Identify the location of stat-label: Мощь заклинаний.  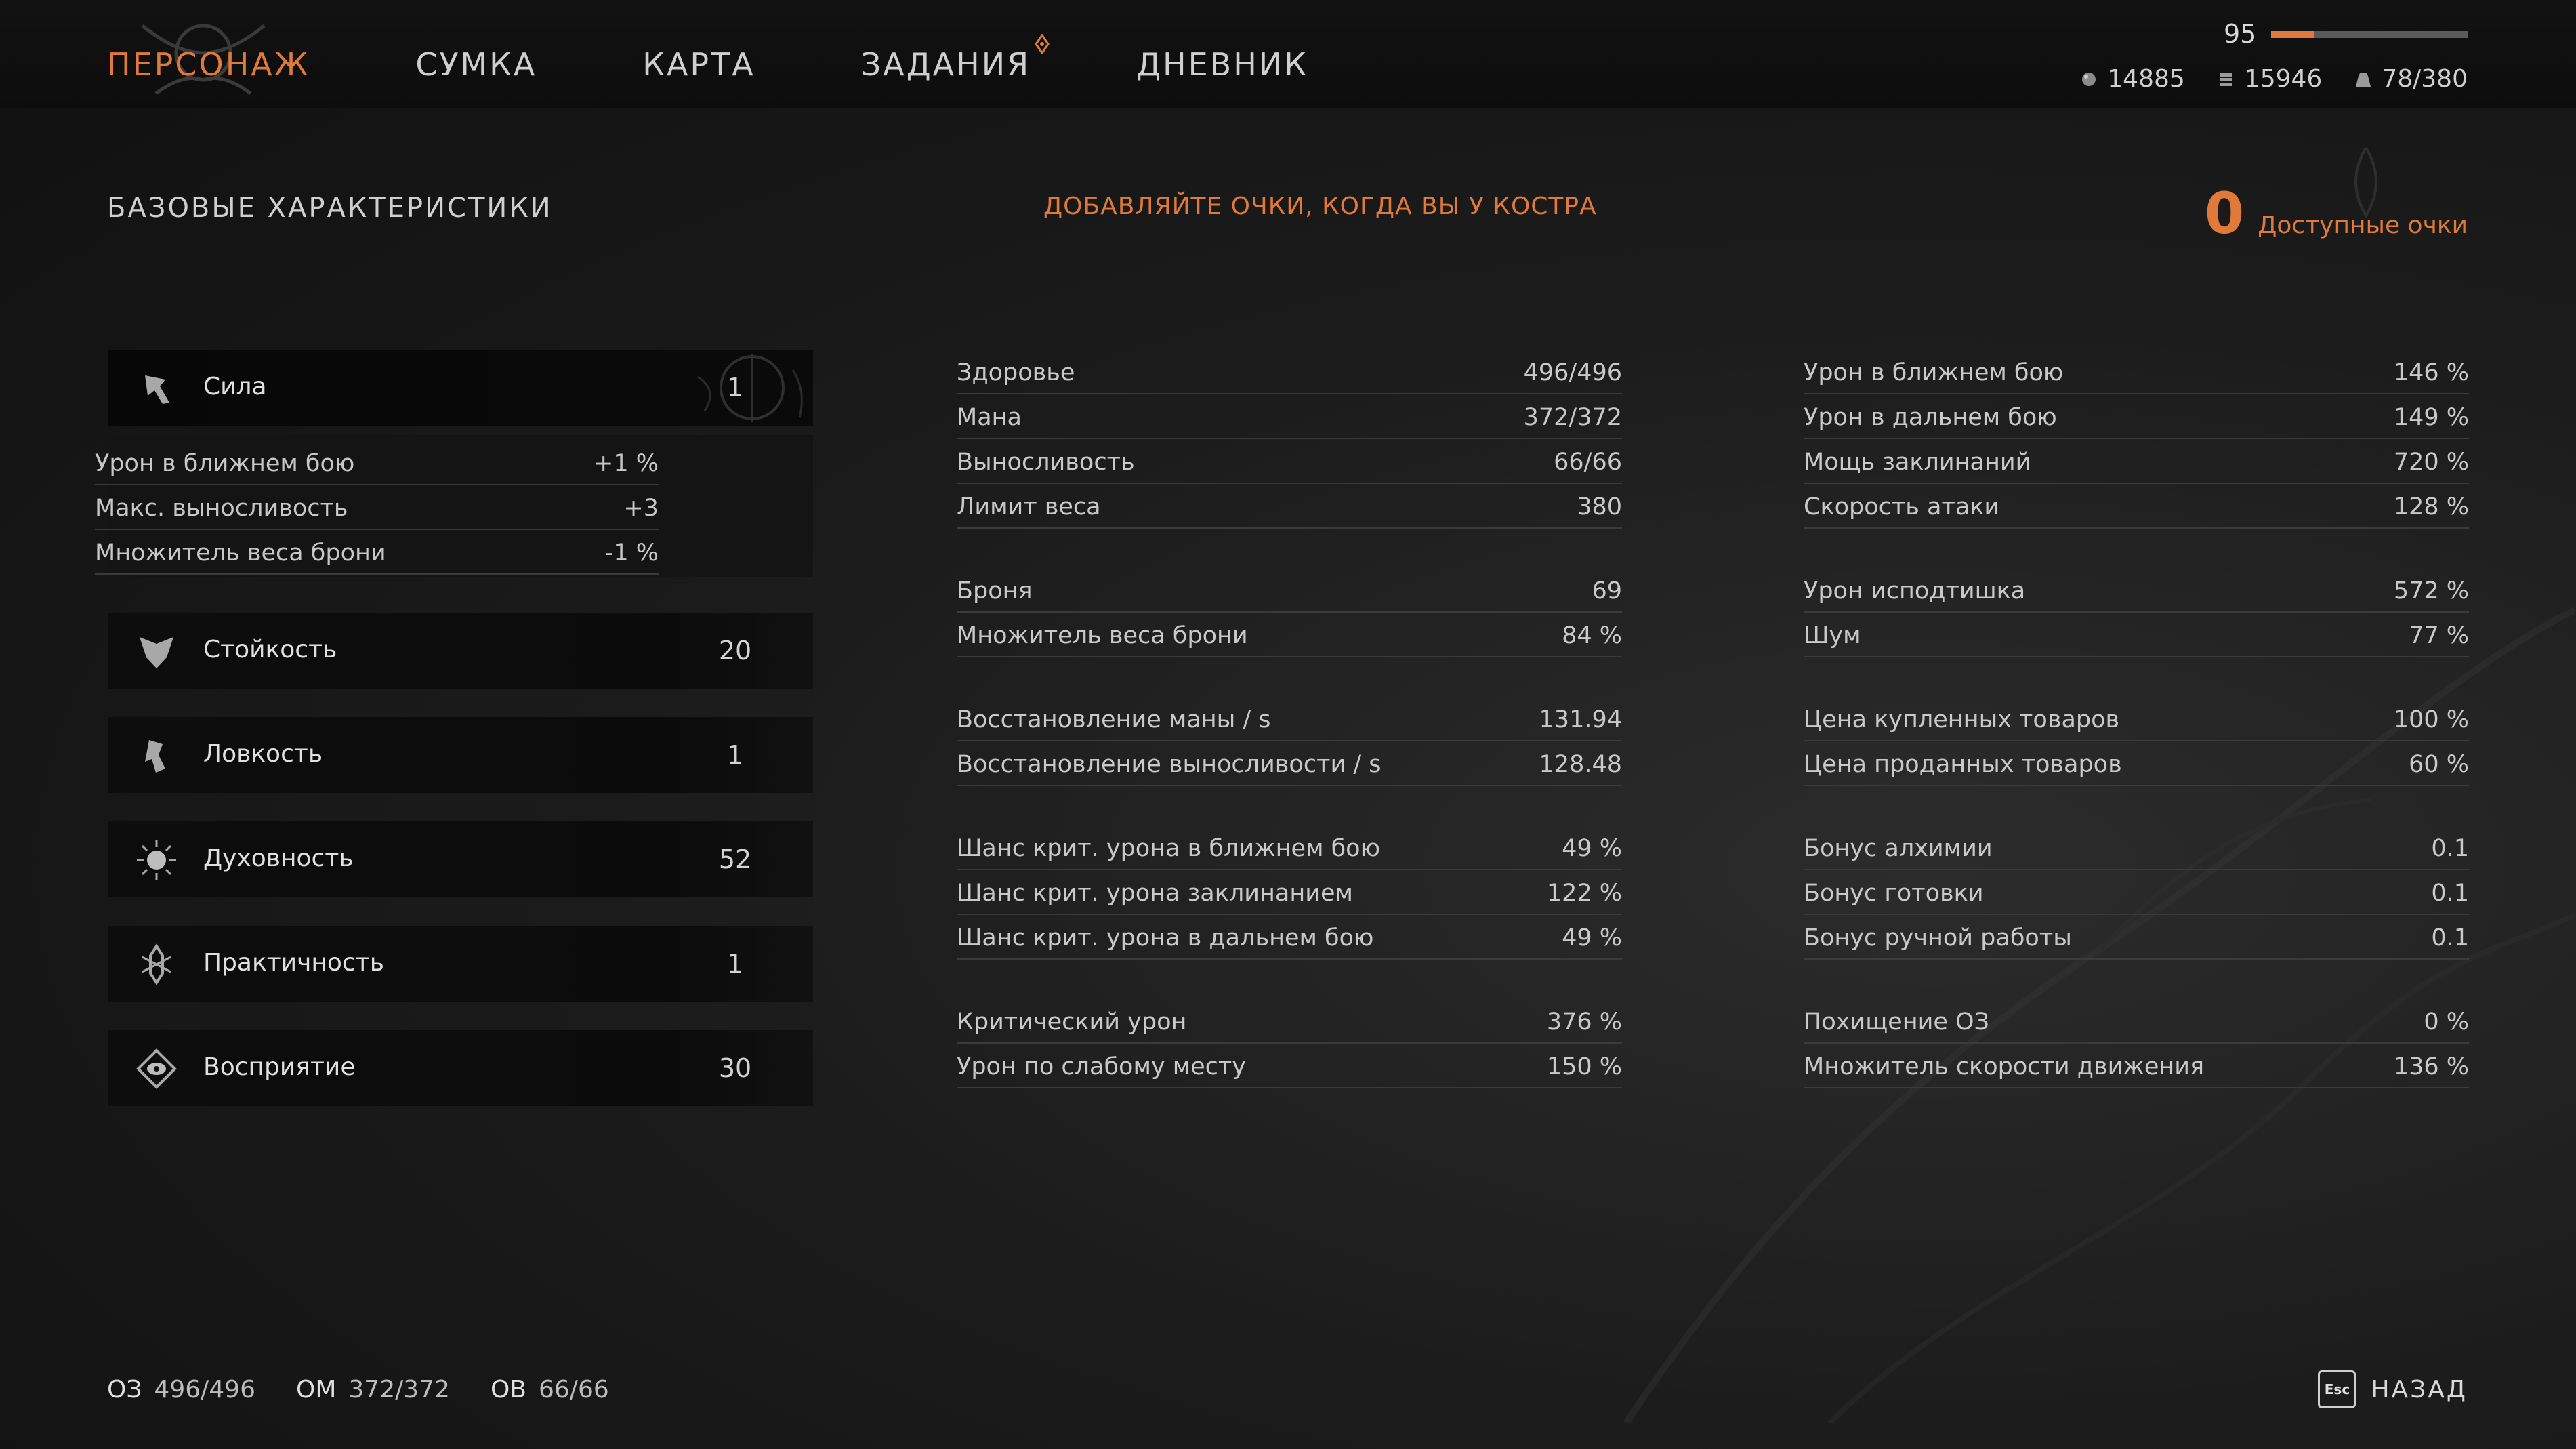
(1917, 462).